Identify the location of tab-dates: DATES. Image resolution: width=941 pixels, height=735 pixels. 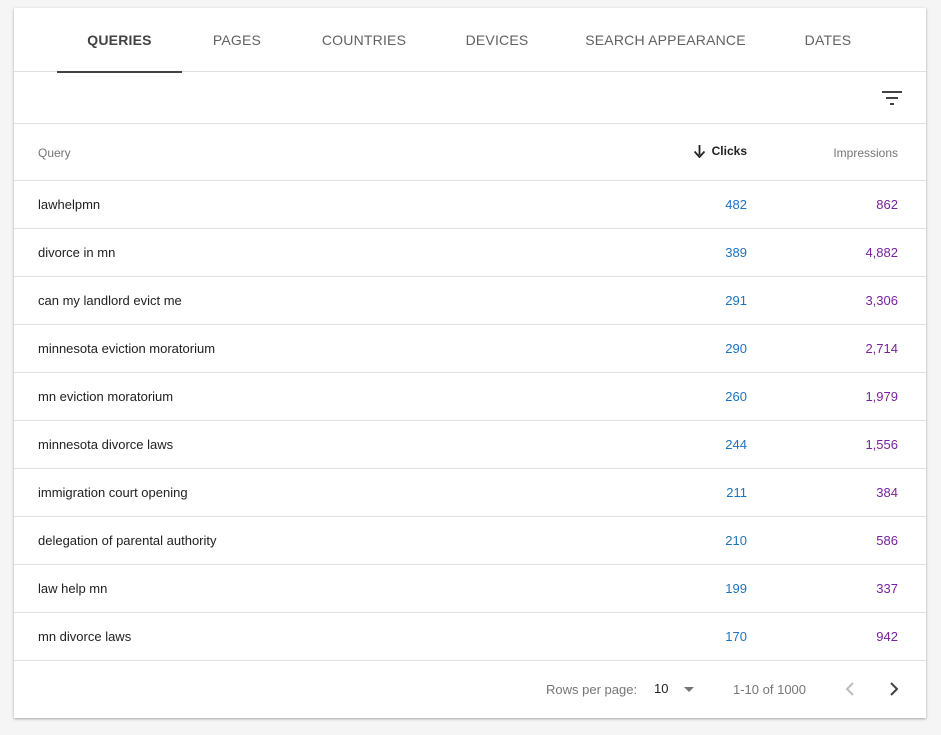
(828, 40).